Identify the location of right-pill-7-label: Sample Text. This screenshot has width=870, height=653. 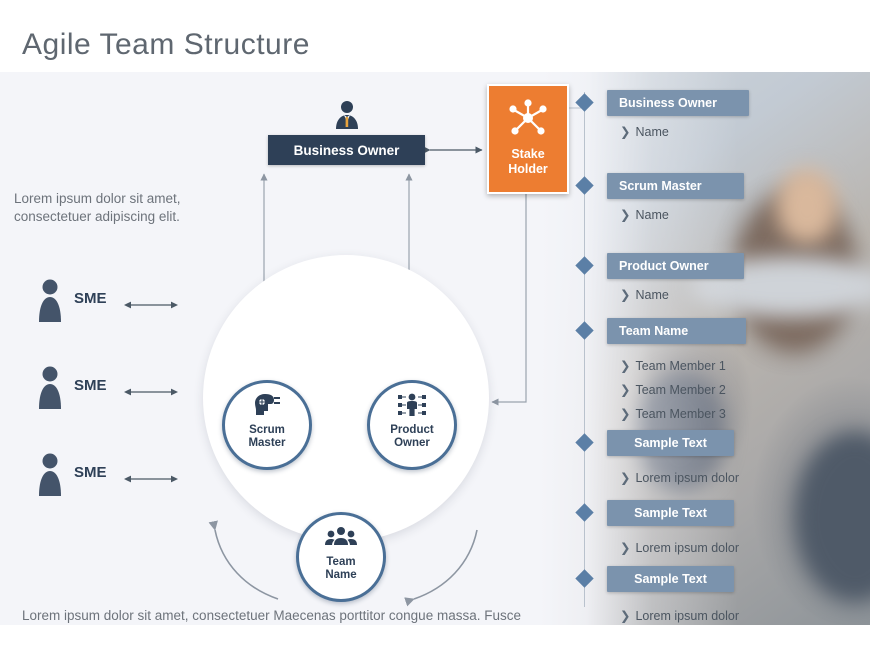
(670, 579).